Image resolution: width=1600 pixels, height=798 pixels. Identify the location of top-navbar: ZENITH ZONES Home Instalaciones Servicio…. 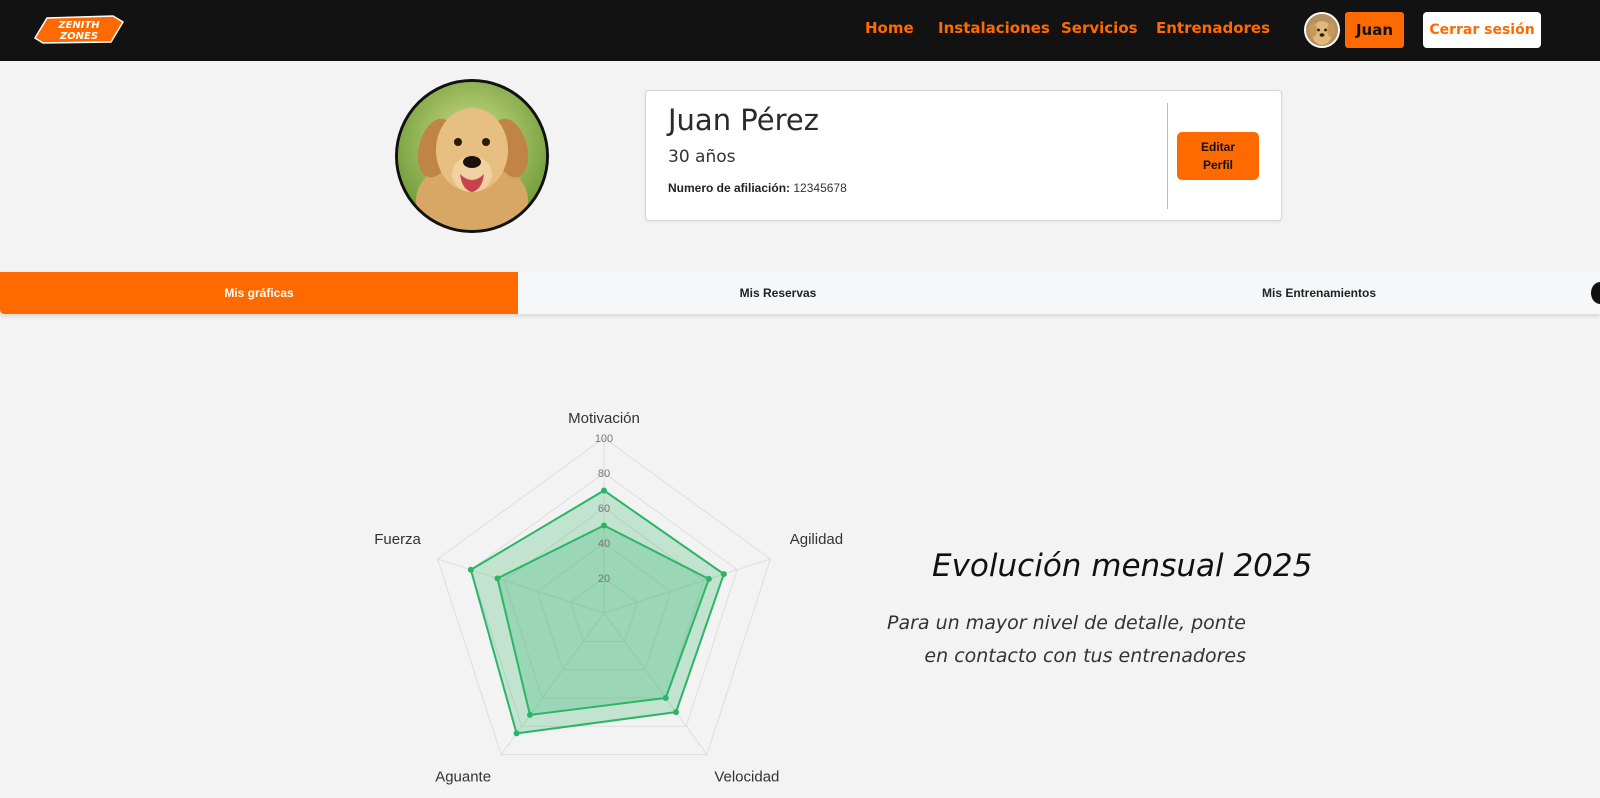
(800, 30).